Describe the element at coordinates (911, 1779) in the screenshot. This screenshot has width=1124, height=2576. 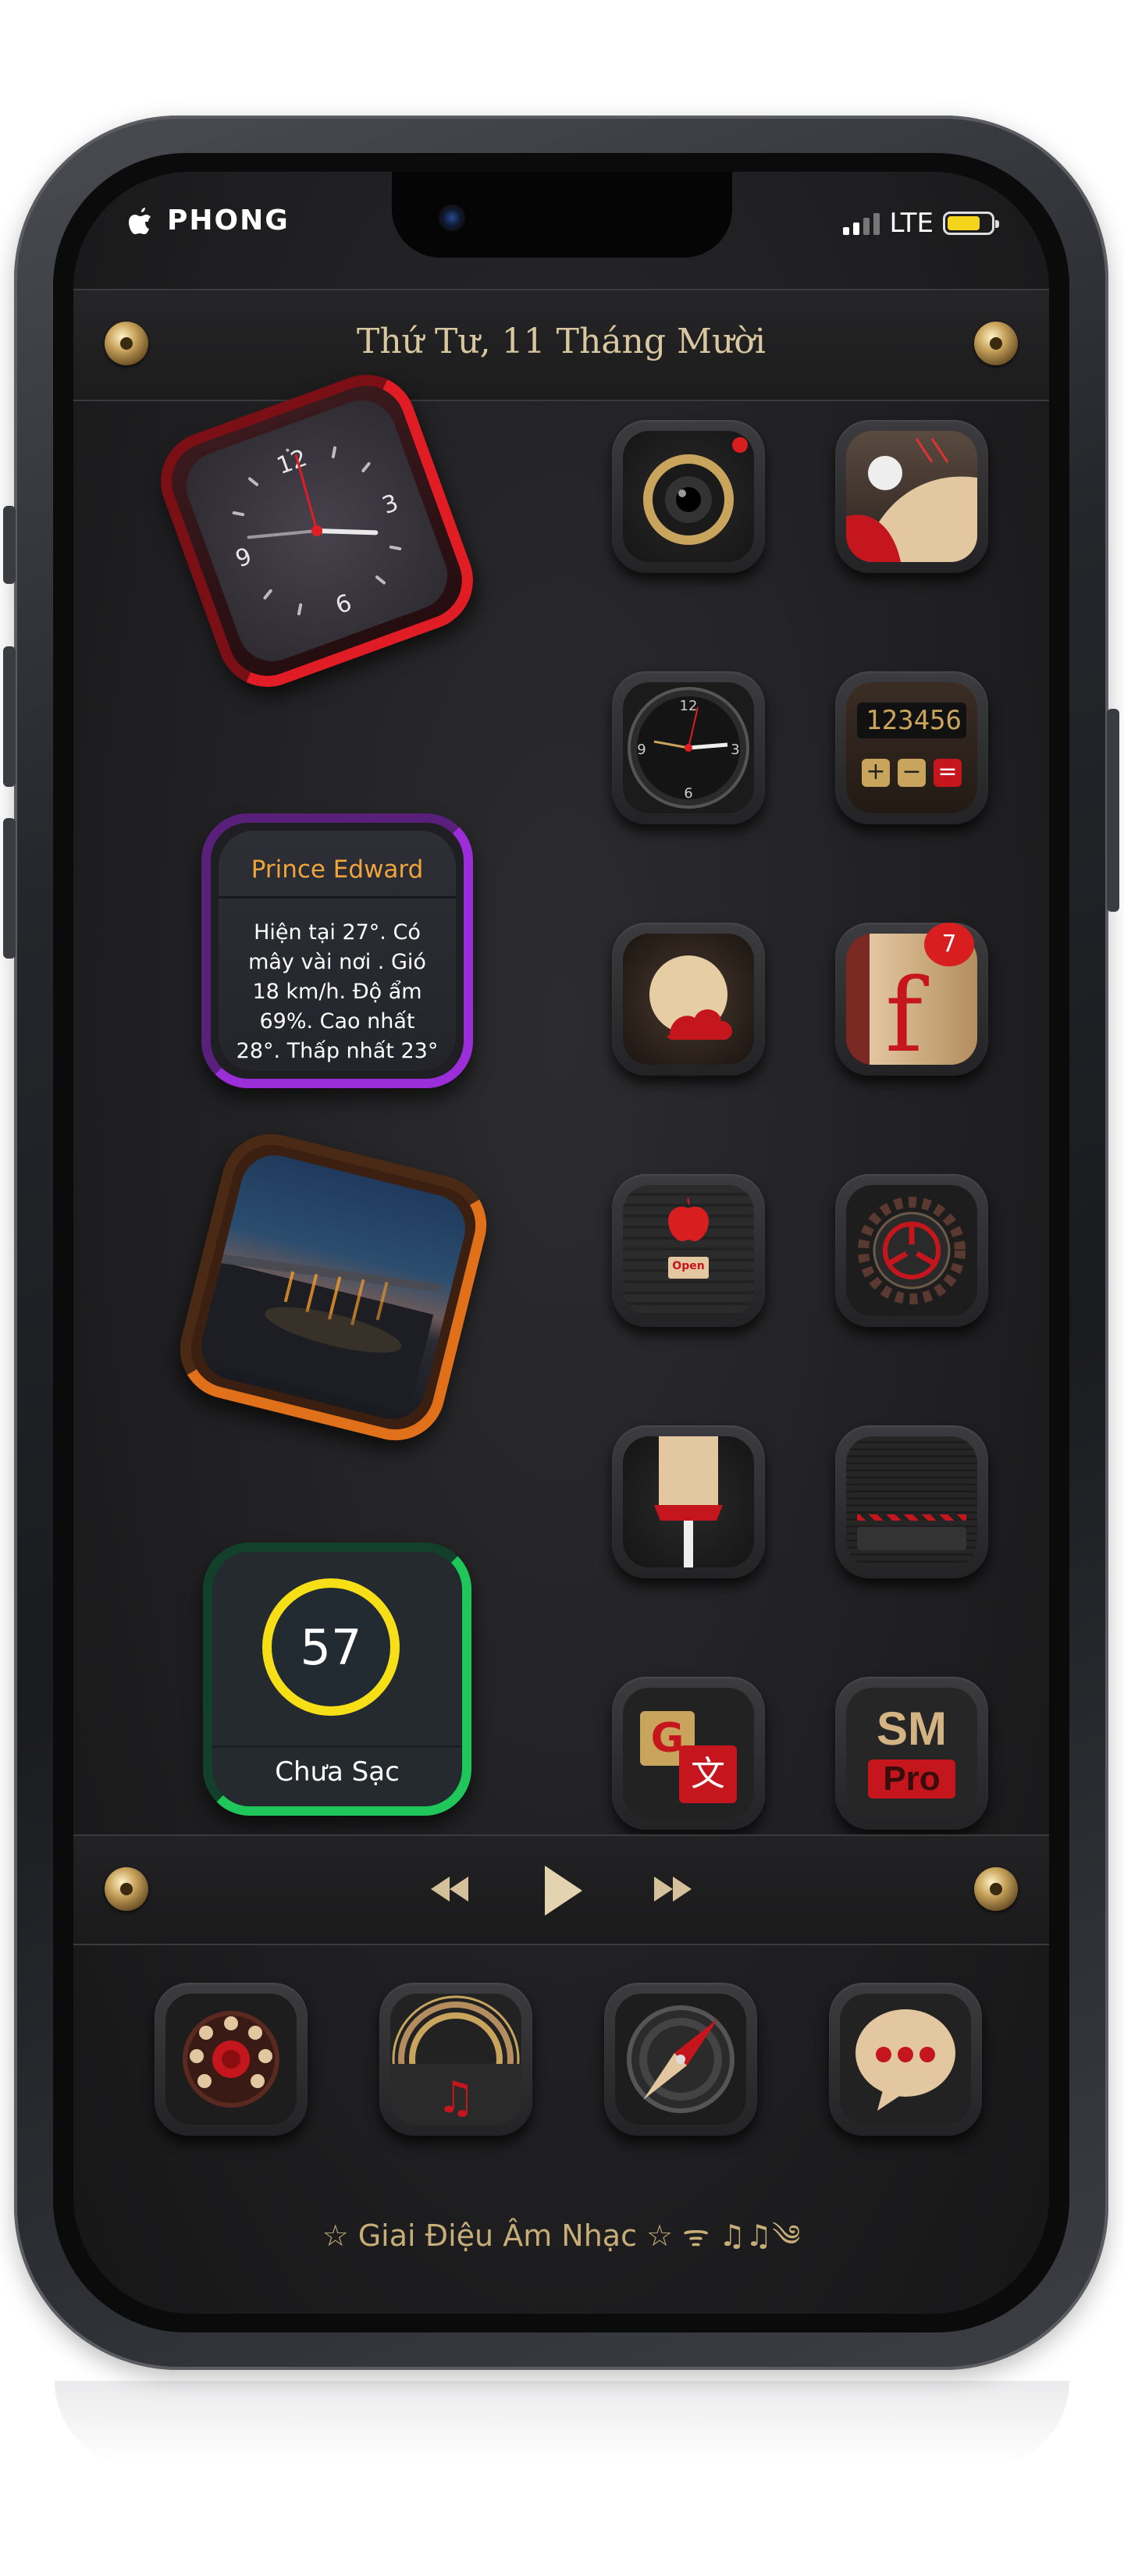
I see `pro-label: Pro` at that location.